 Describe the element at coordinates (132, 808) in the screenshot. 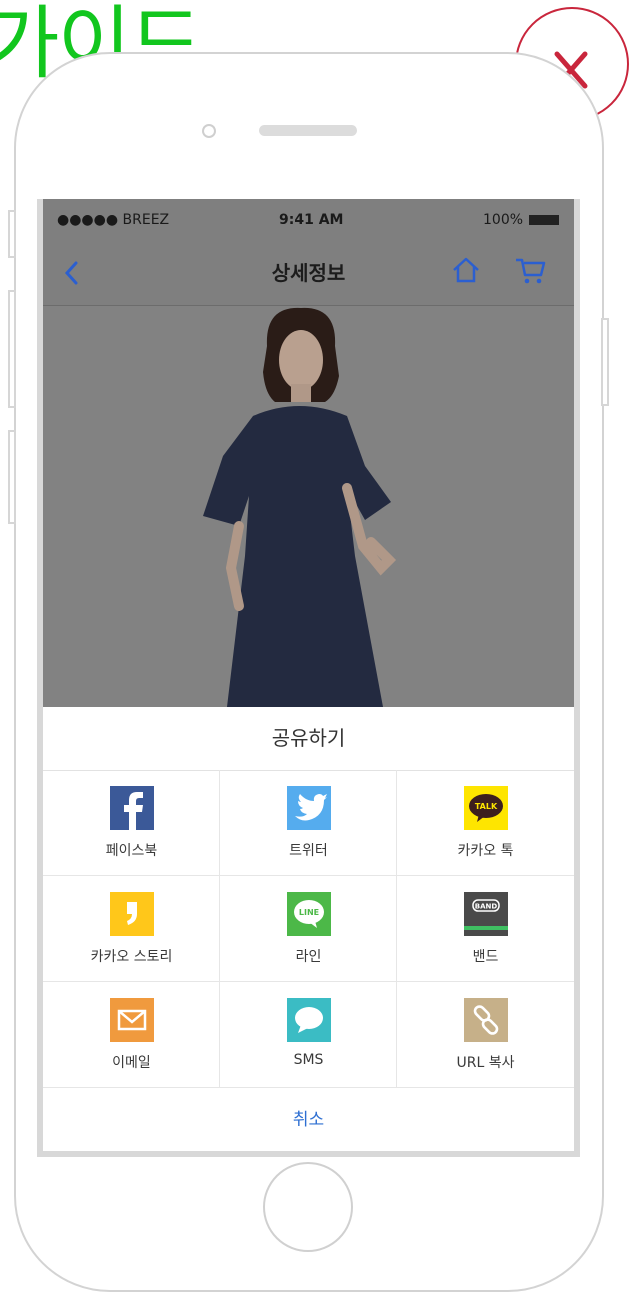

I see `facebook-icon` at that location.